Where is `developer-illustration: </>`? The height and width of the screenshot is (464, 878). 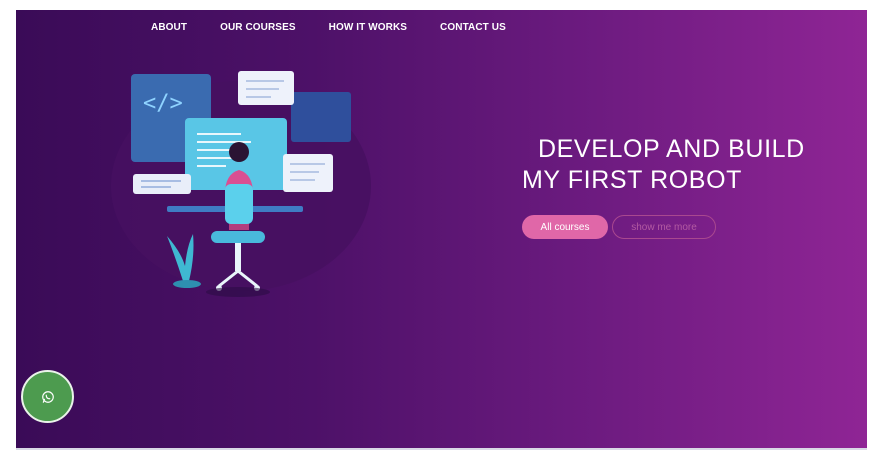
developer-illustration: </> is located at coordinates (241, 184).